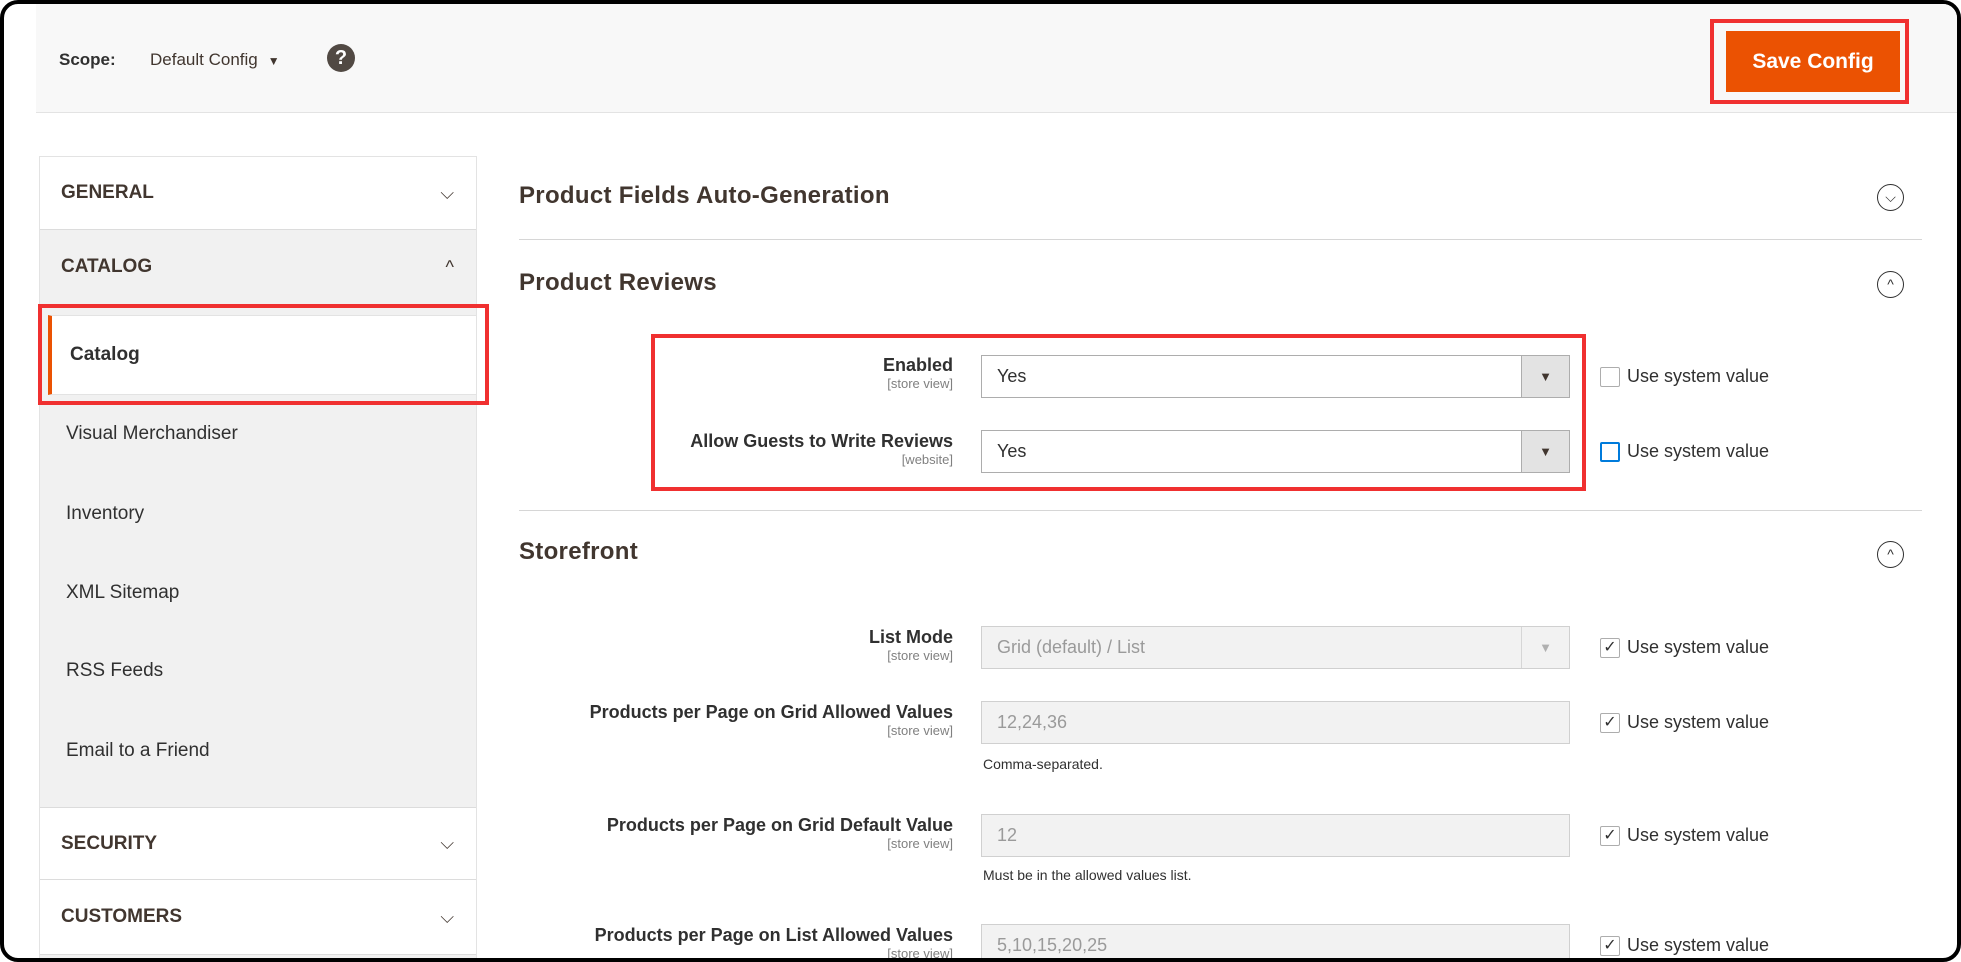 This screenshot has width=1961, height=962. Describe the element at coordinates (1275, 451) in the screenshot. I see `allow-guests-select: Yes ▼` at that location.